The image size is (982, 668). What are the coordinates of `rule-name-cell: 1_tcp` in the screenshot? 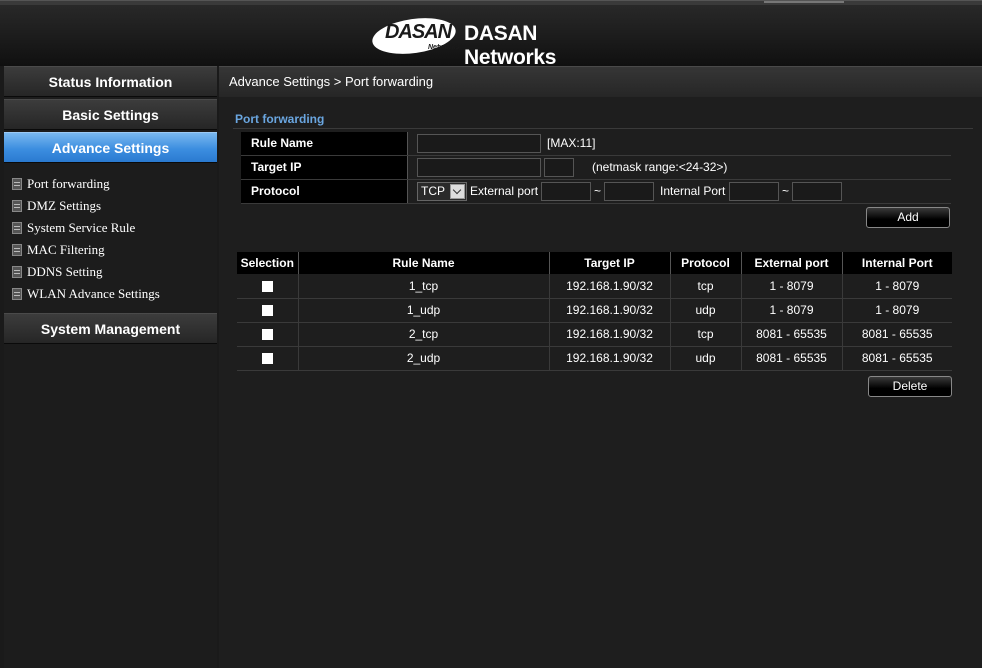 It's located at (424, 286).